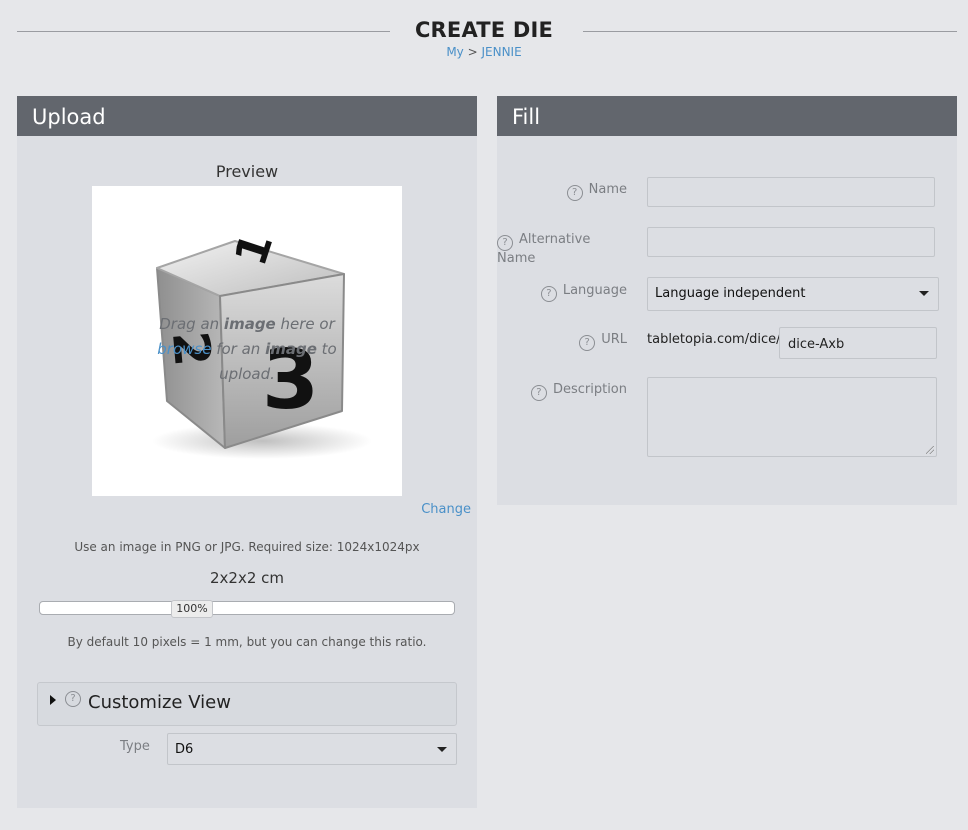 This screenshot has width=968, height=830. I want to click on scale-slider-handle: 100%, so click(192, 609).